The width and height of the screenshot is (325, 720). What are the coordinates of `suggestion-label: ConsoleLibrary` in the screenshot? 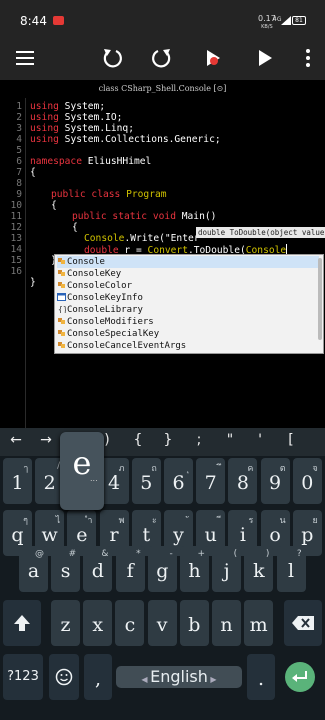 It's located at (105, 310).